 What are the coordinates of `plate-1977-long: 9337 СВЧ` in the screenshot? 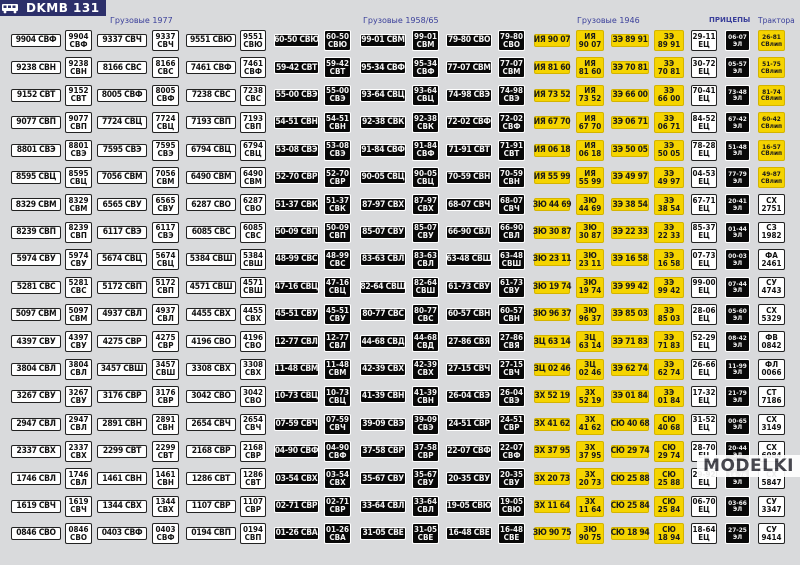 It's located at (122, 40).